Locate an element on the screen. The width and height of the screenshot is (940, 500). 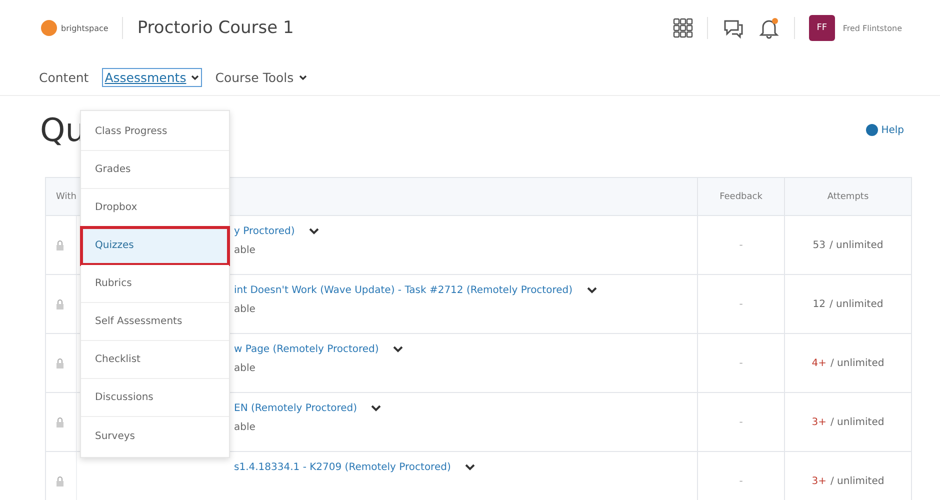
attempts-count: 4+ is located at coordinates (819, 363).